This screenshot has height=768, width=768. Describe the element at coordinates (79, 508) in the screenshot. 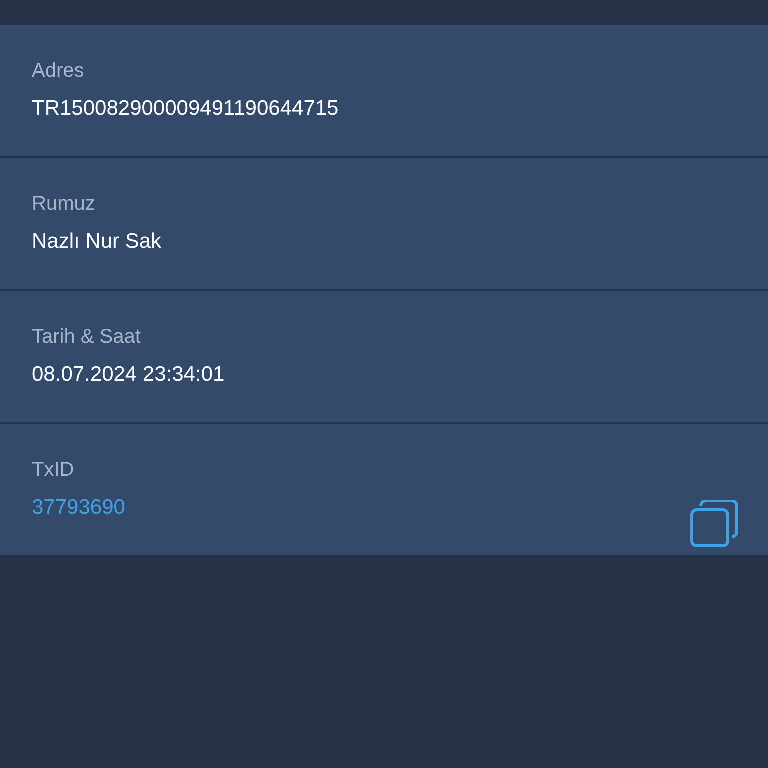

I see `txid-link: 37793690` at that location.